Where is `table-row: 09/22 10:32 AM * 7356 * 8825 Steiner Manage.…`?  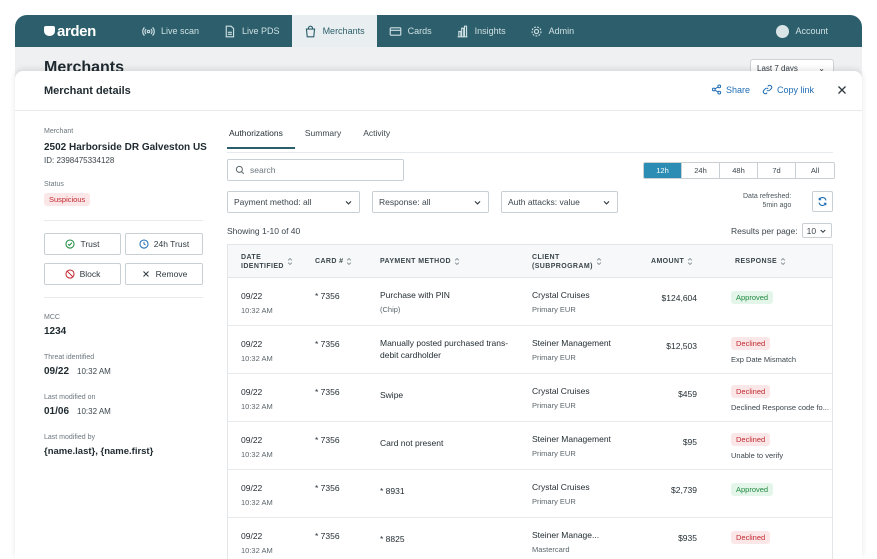 table-row: 09/22 10:32 AM * 7356 * 8825 Steiner Manage.… is located at coordinates (530, 538).